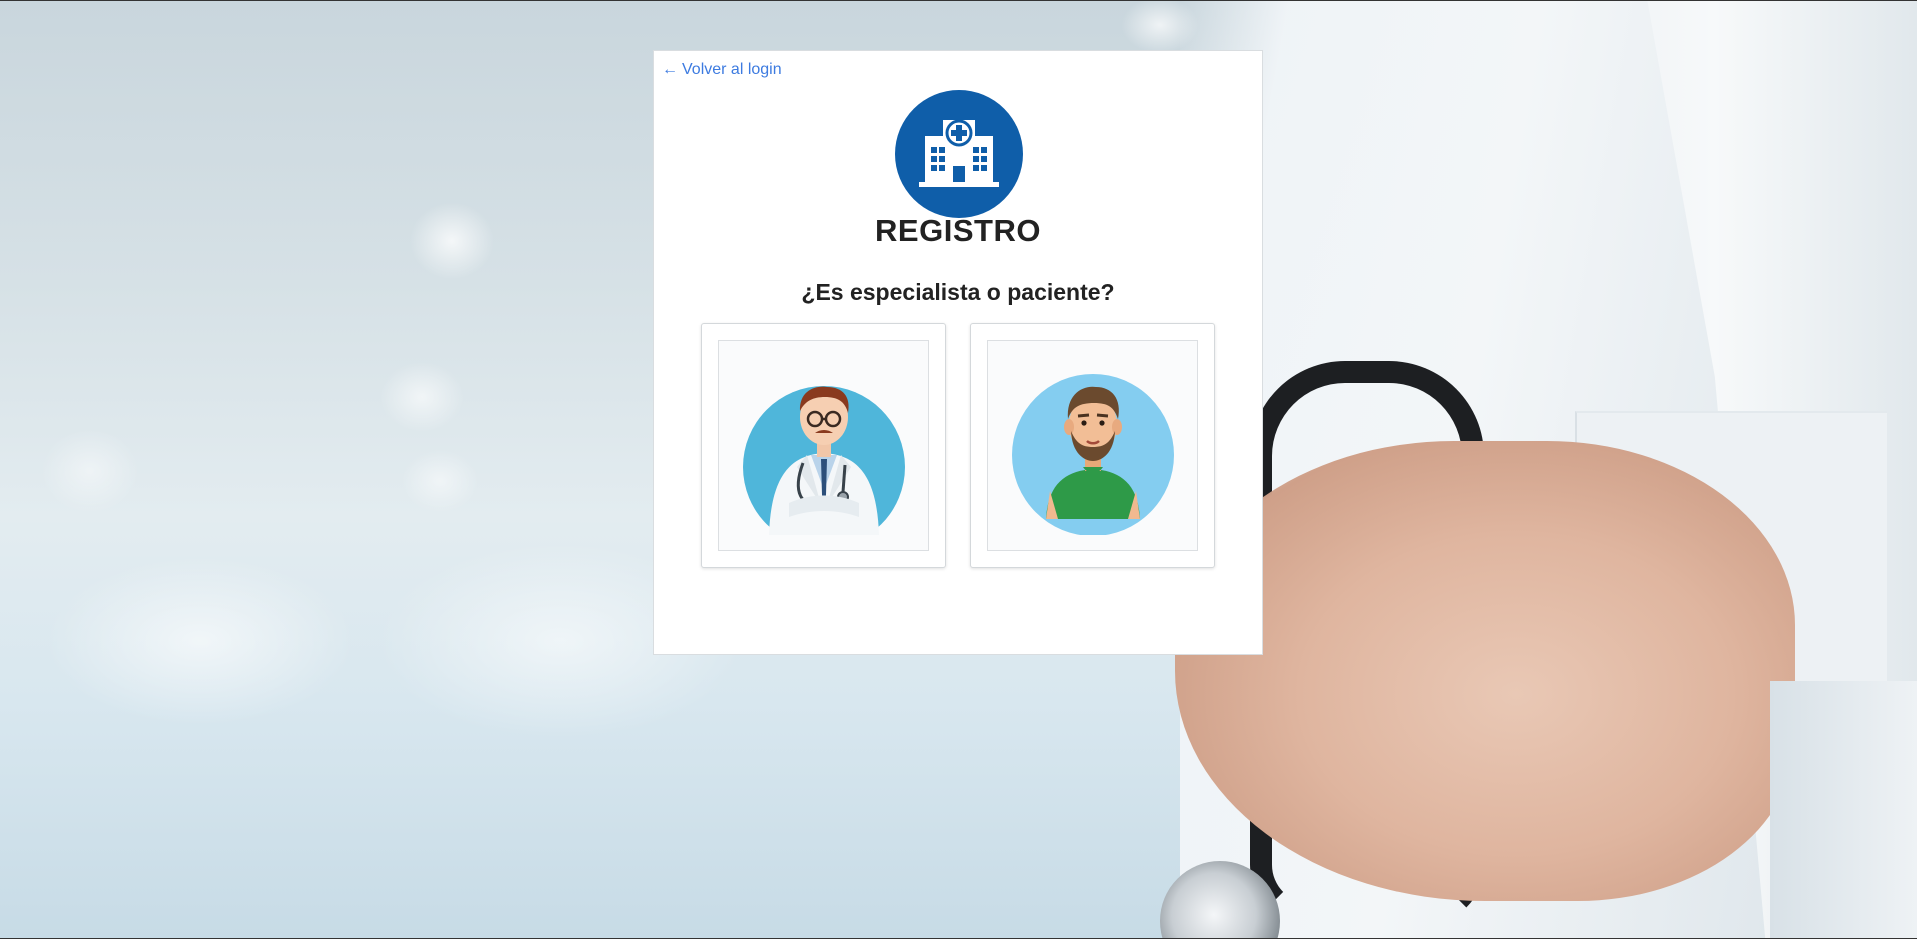 Image resolution: width=1917 pixels, height=939 pixels. I want to click on page-title: REGISTRO, so click(958, 230).